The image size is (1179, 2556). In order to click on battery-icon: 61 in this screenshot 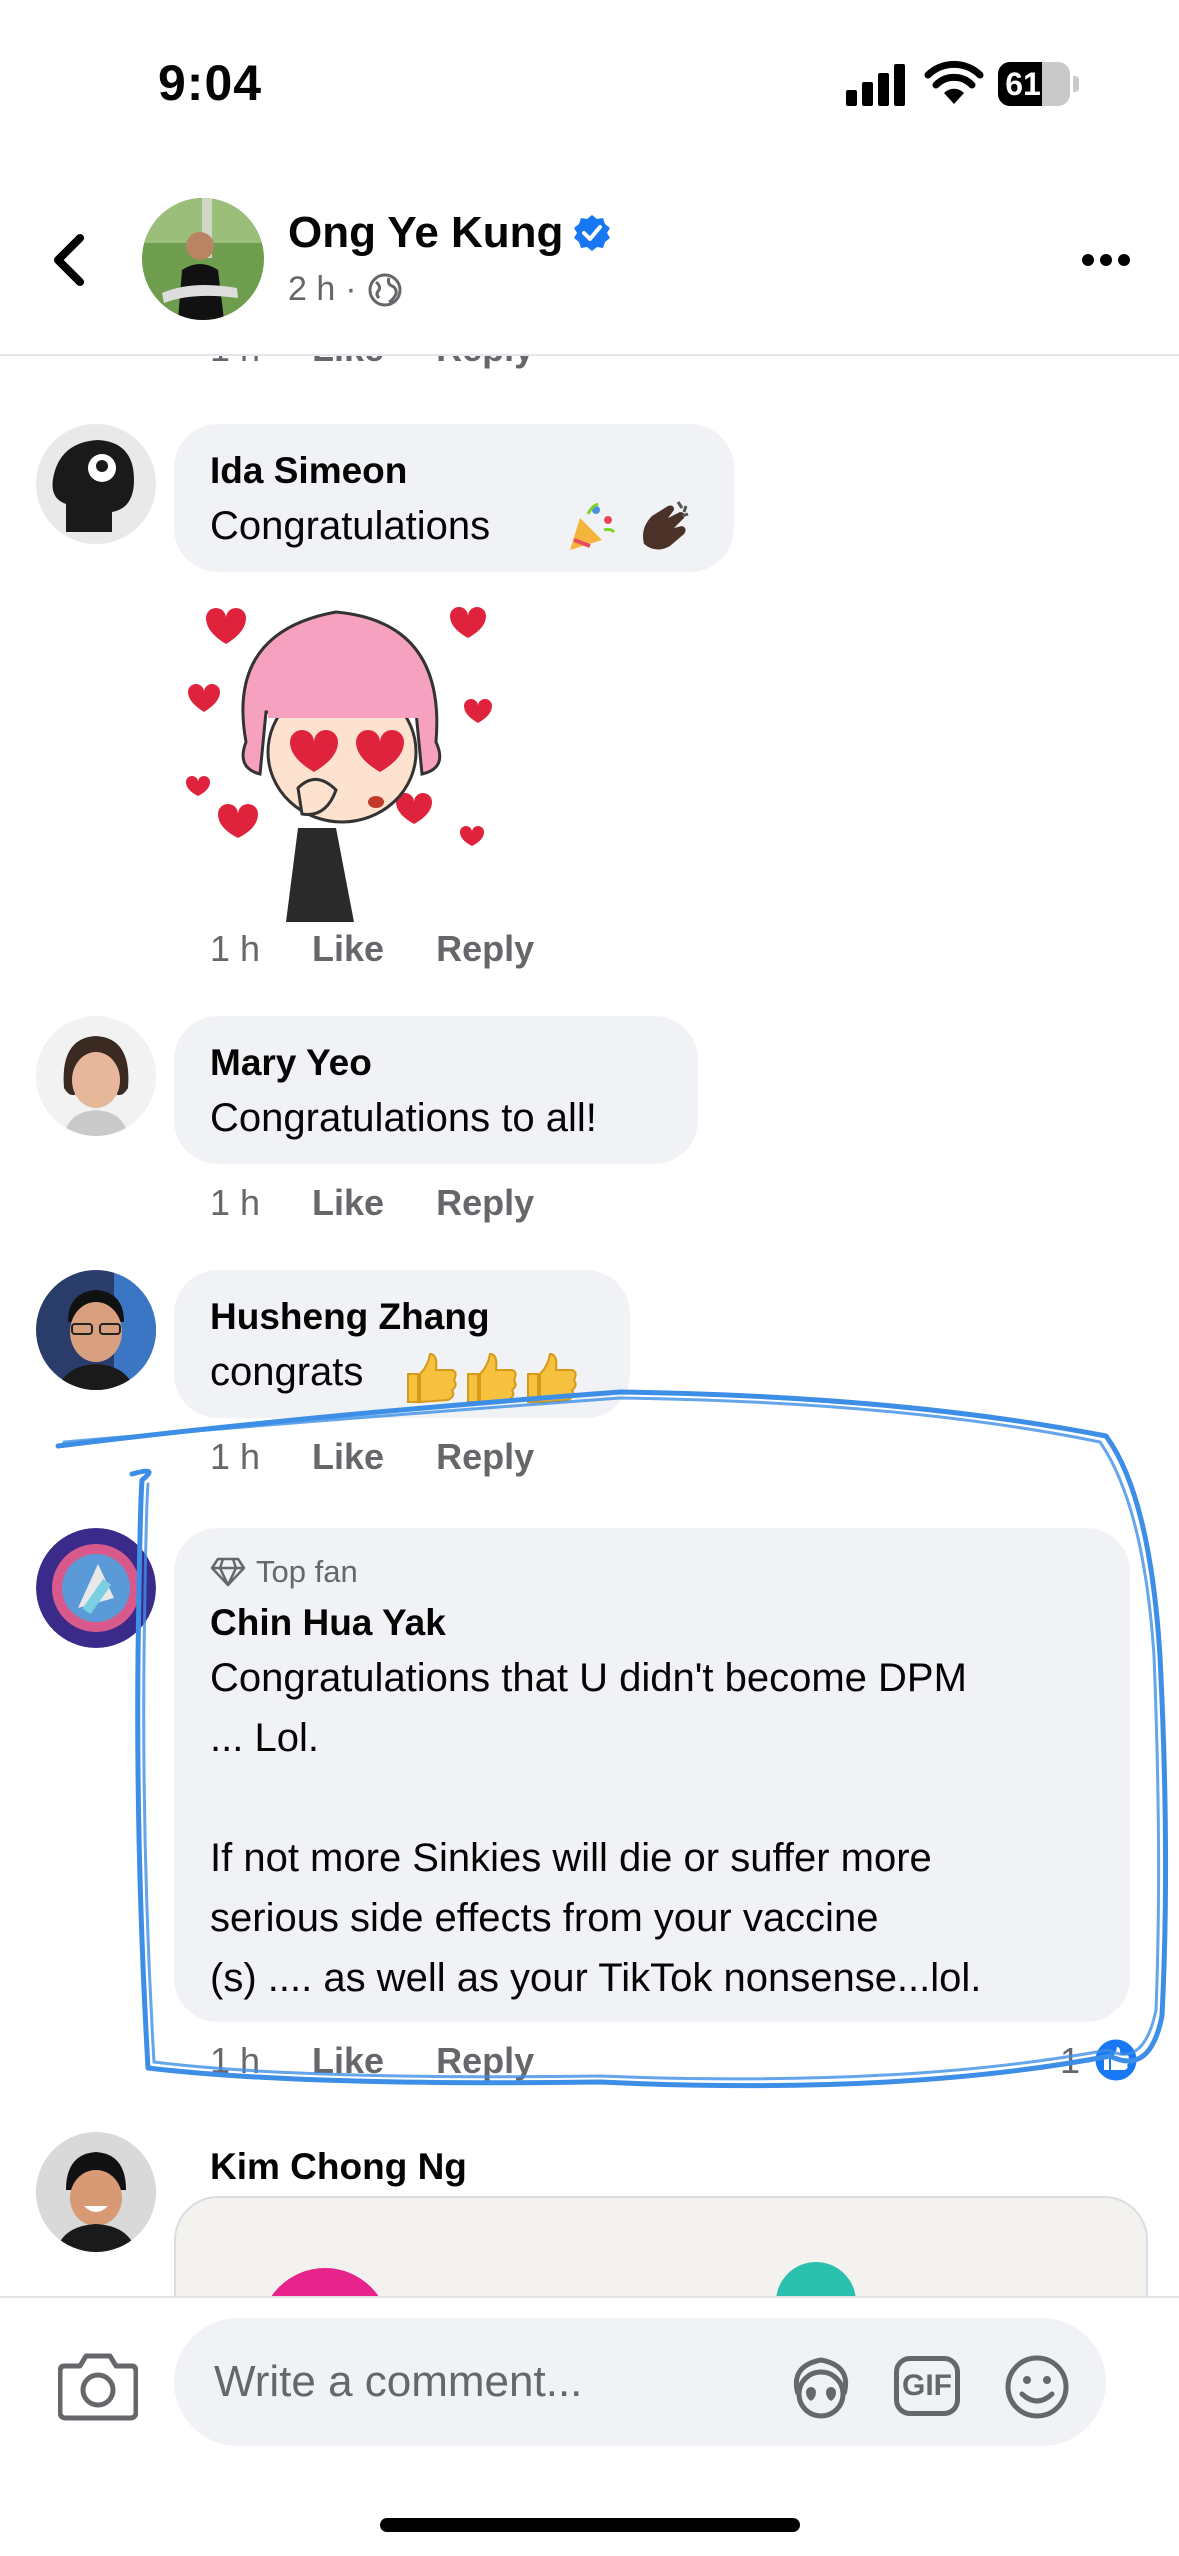, I will do `click(1039, 84)`.